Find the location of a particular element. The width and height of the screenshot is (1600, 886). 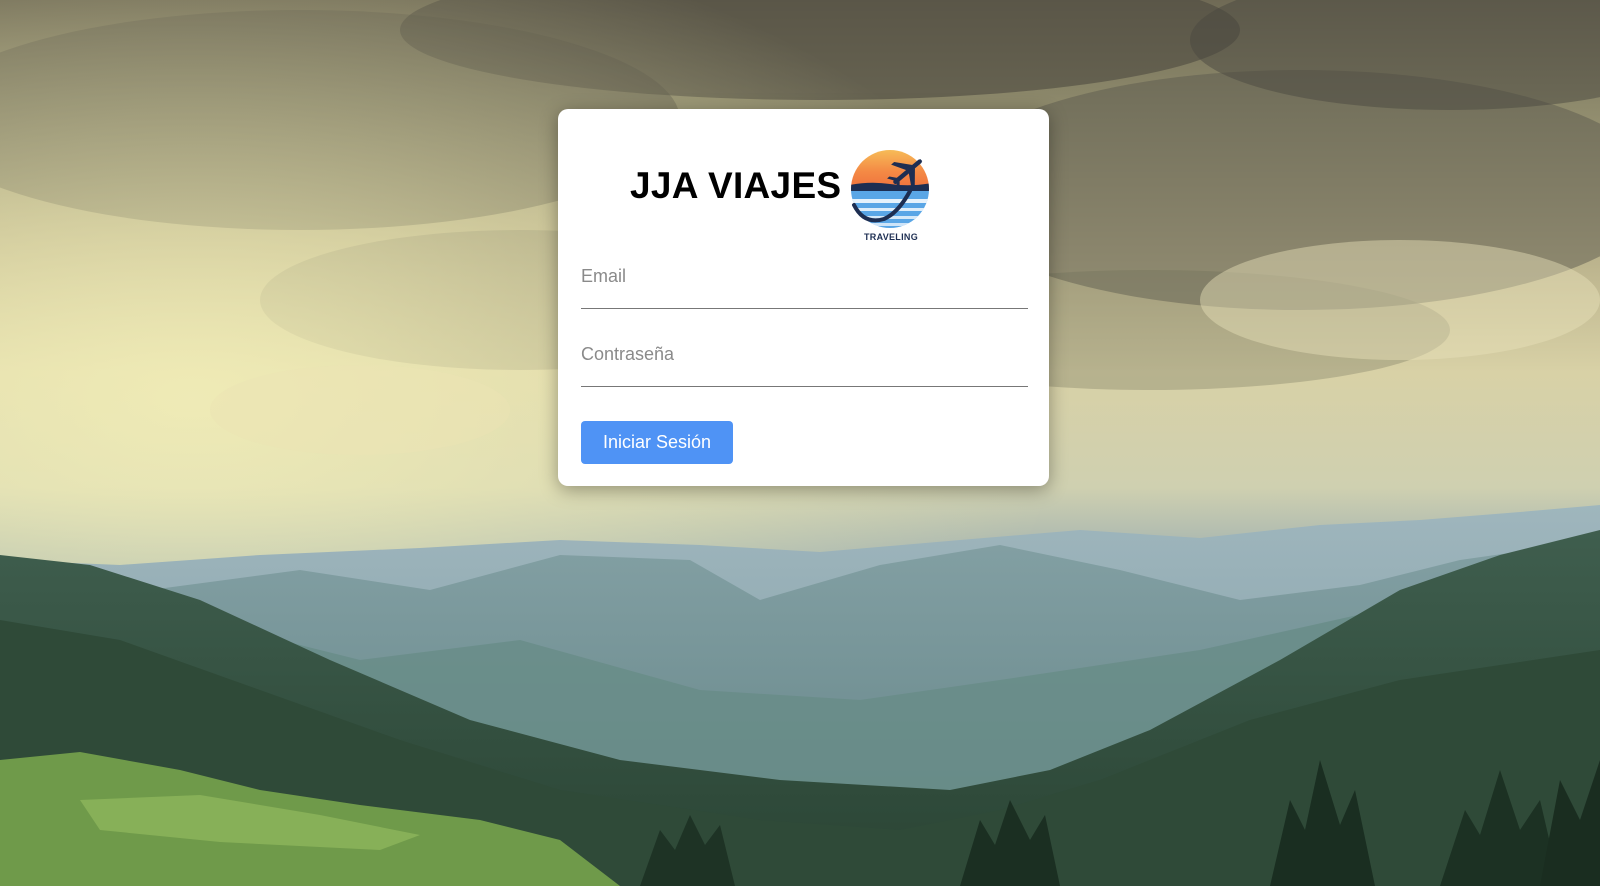

password-field-container is located at coordinates (804, 362).